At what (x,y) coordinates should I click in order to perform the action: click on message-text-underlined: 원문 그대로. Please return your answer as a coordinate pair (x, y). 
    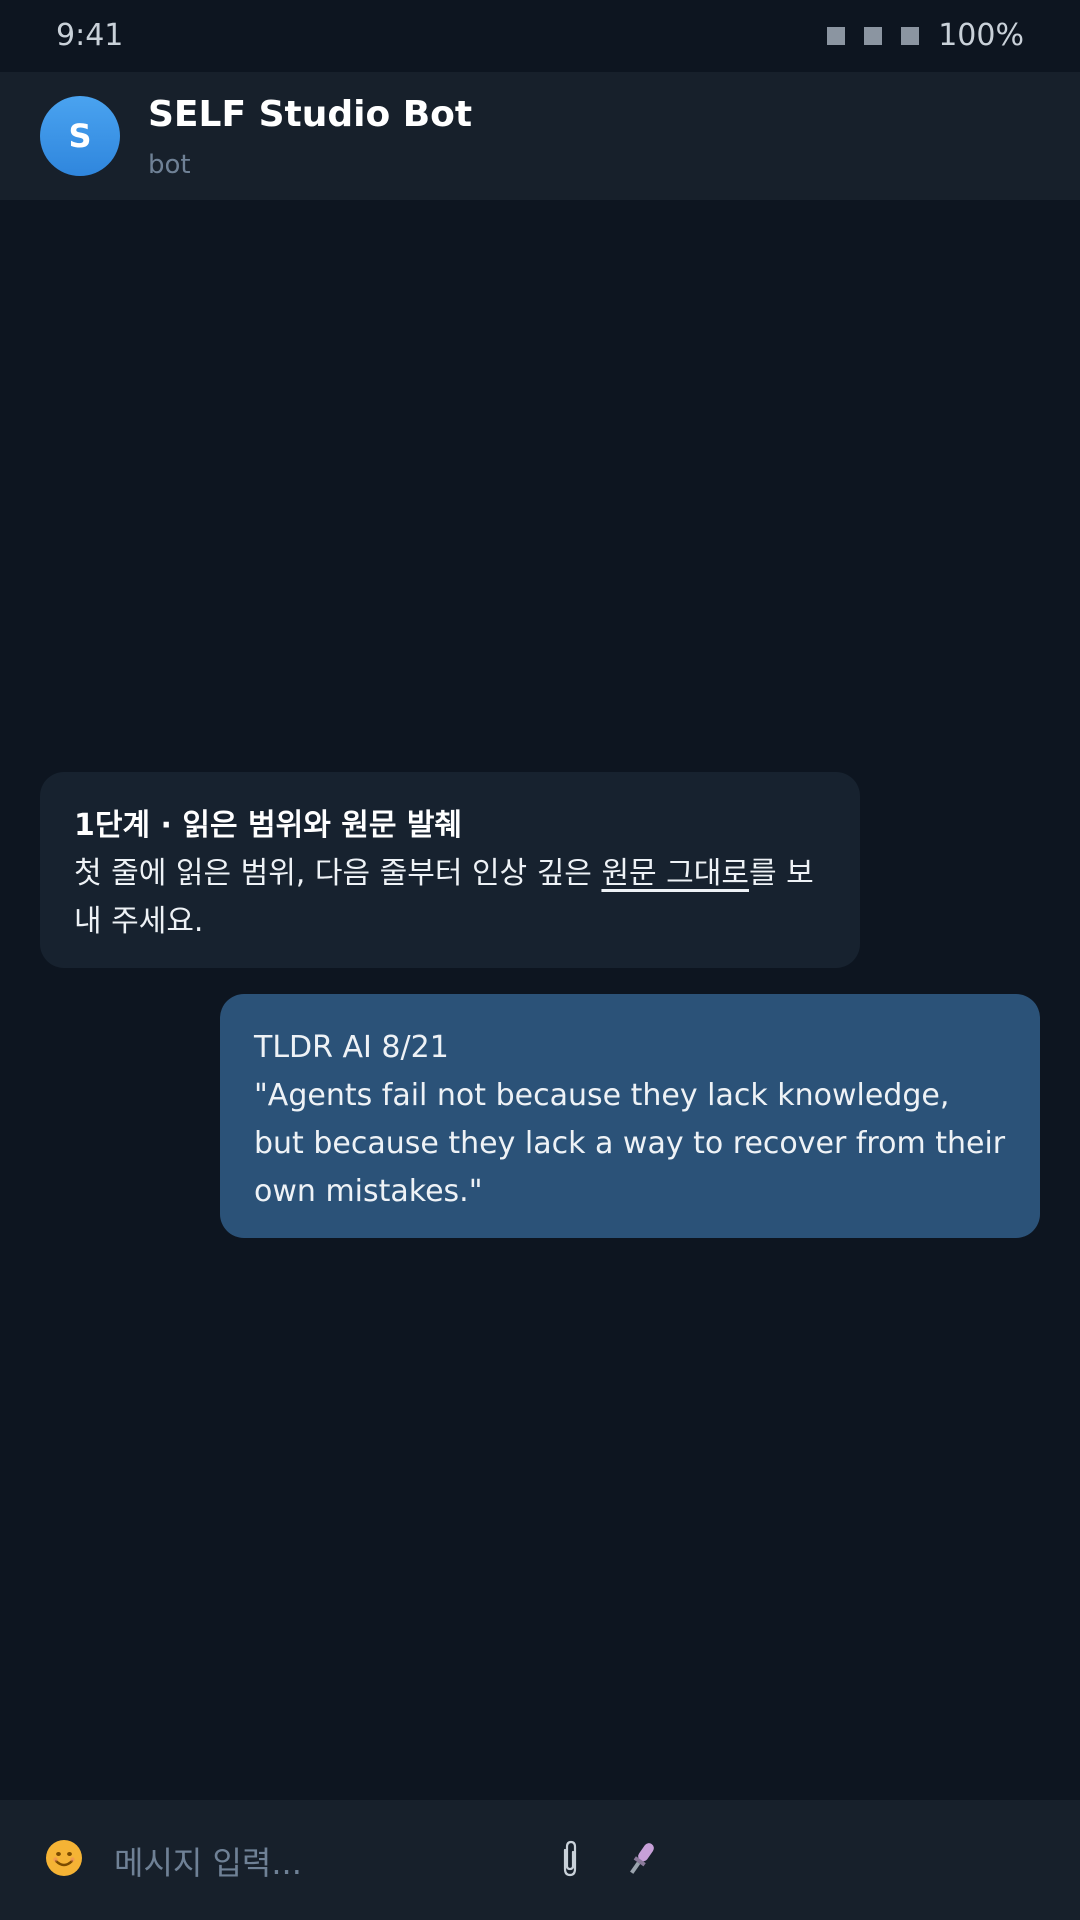
    Looking at the image, I should click on (675, 873).